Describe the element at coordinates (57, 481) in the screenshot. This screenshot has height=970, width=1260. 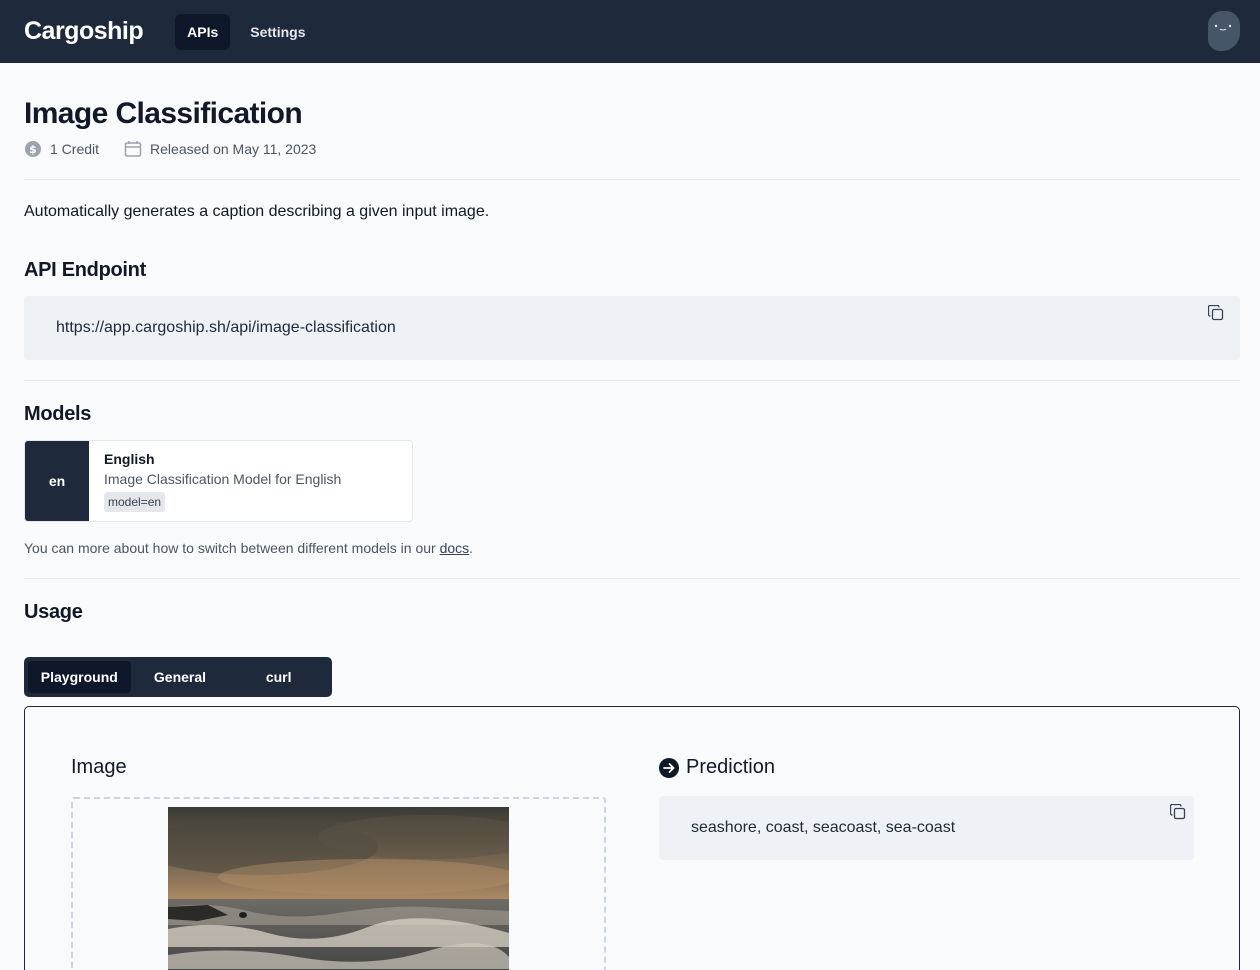
I see `model-code: en` at that location.